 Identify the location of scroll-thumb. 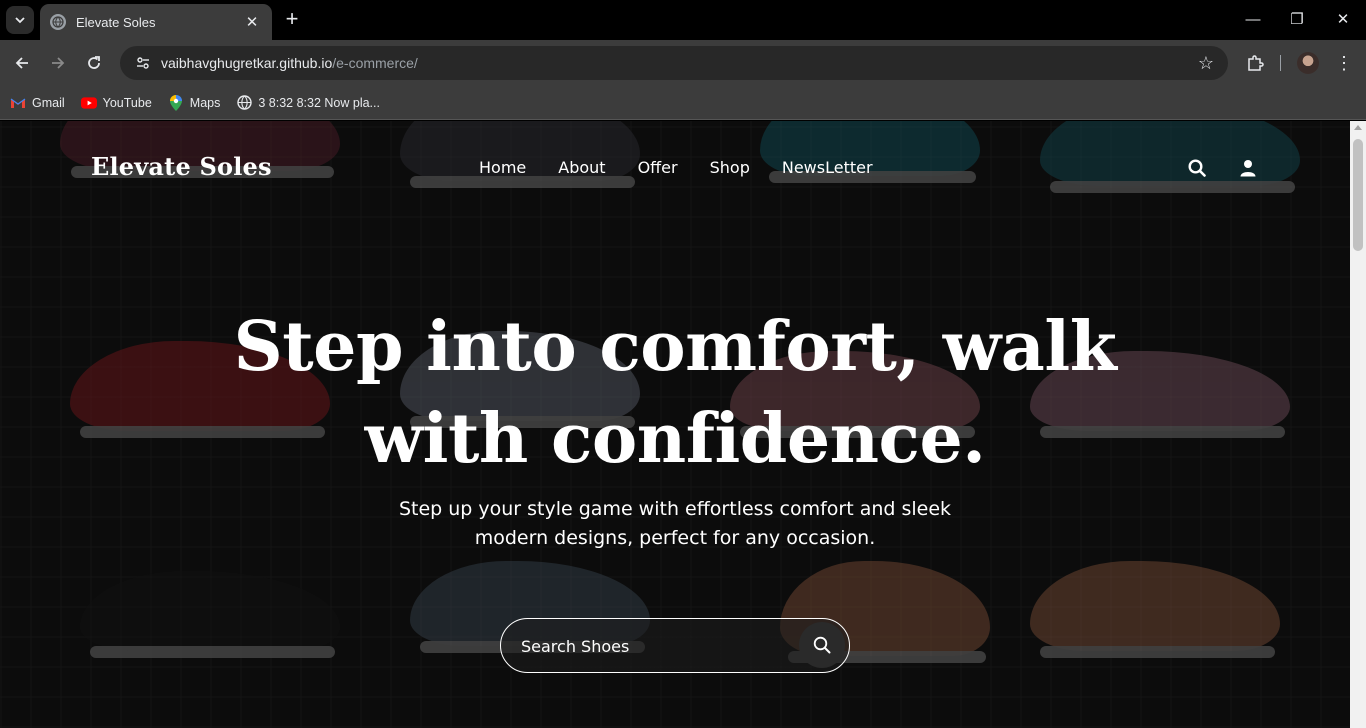
(1358, 195).